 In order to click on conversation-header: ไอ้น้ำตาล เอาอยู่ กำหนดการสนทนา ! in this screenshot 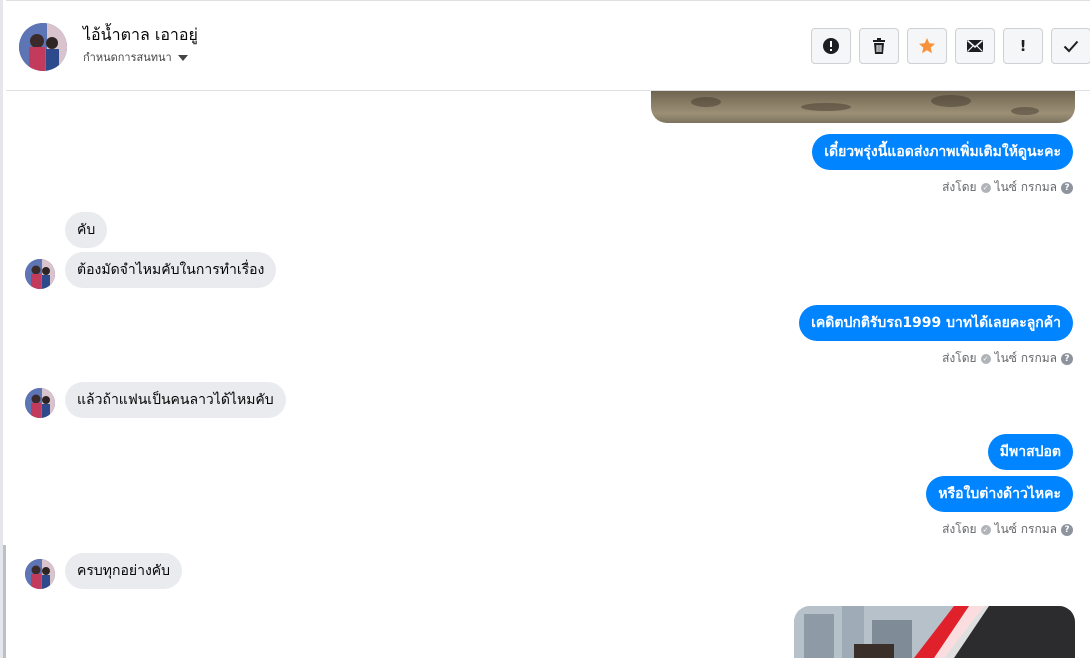, I will do `click(548, 45)`.